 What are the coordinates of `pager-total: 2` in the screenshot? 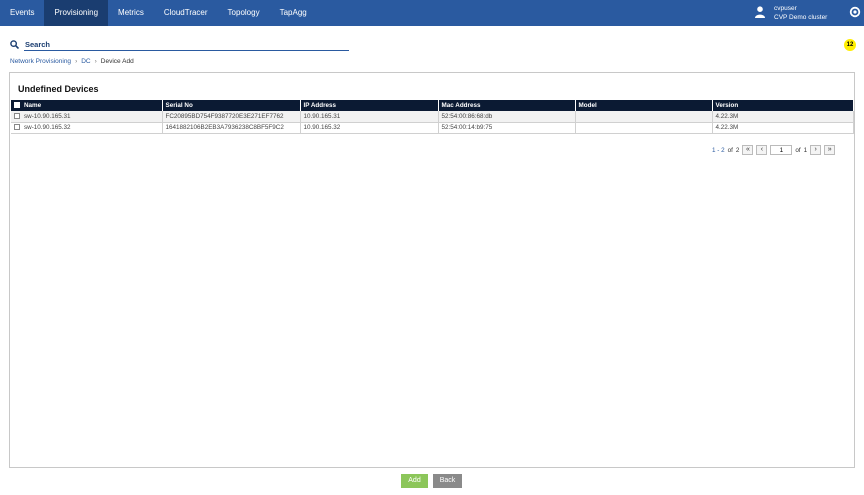 It's located at (737, 150).